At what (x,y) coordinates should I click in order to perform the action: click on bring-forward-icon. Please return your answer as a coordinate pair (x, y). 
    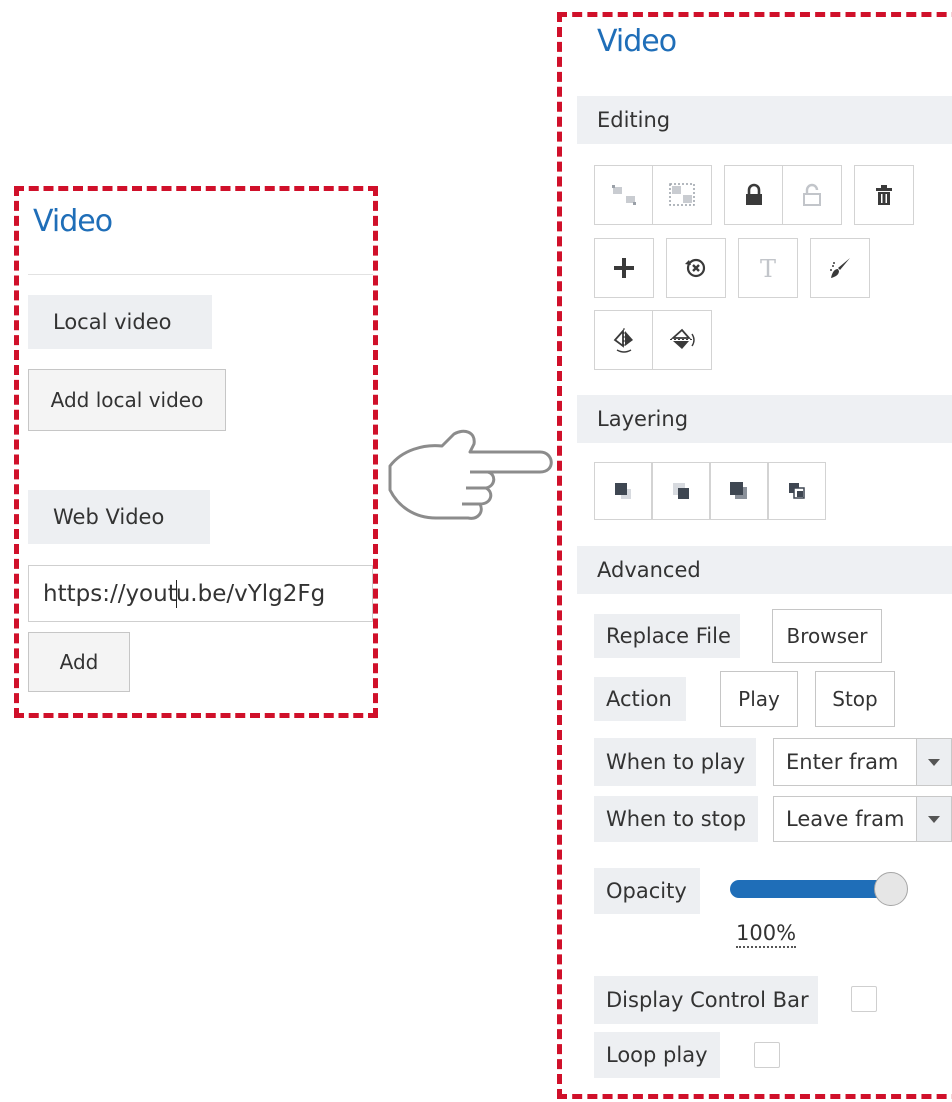
    Looking at the image, I should click on (739, 491).